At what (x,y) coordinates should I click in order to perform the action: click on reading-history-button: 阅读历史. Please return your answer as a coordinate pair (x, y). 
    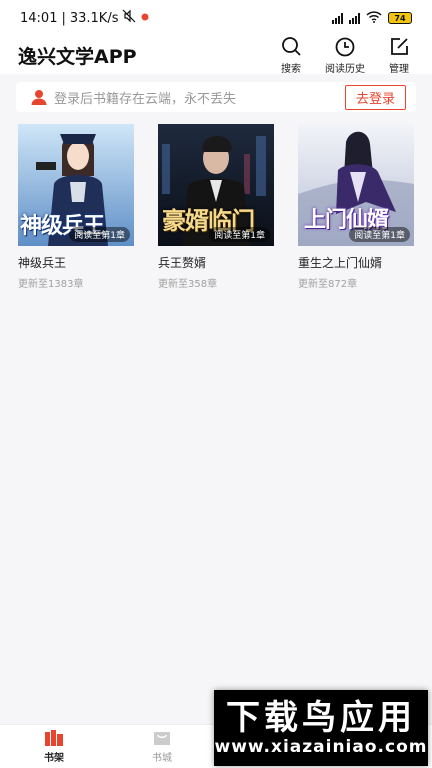
    Looking at the image, I should click on (345, 55).